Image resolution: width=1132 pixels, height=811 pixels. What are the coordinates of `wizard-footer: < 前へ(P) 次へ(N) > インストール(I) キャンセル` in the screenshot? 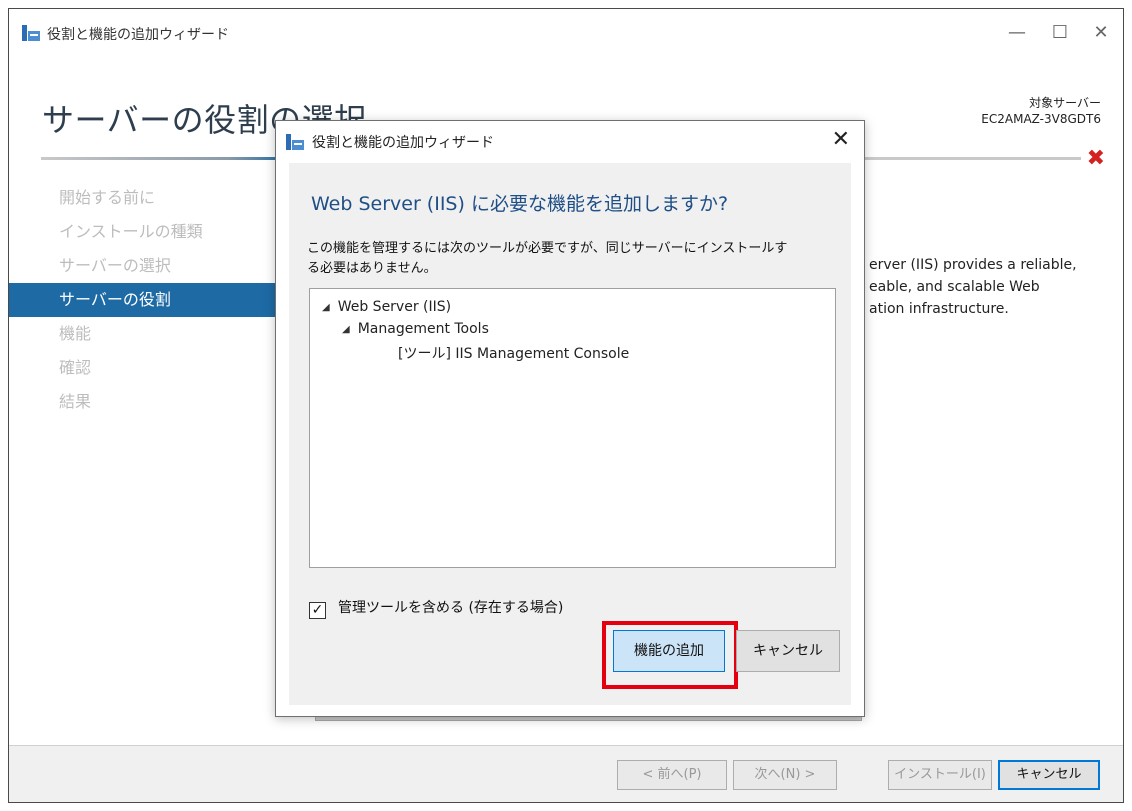 It's located at (566, 773).